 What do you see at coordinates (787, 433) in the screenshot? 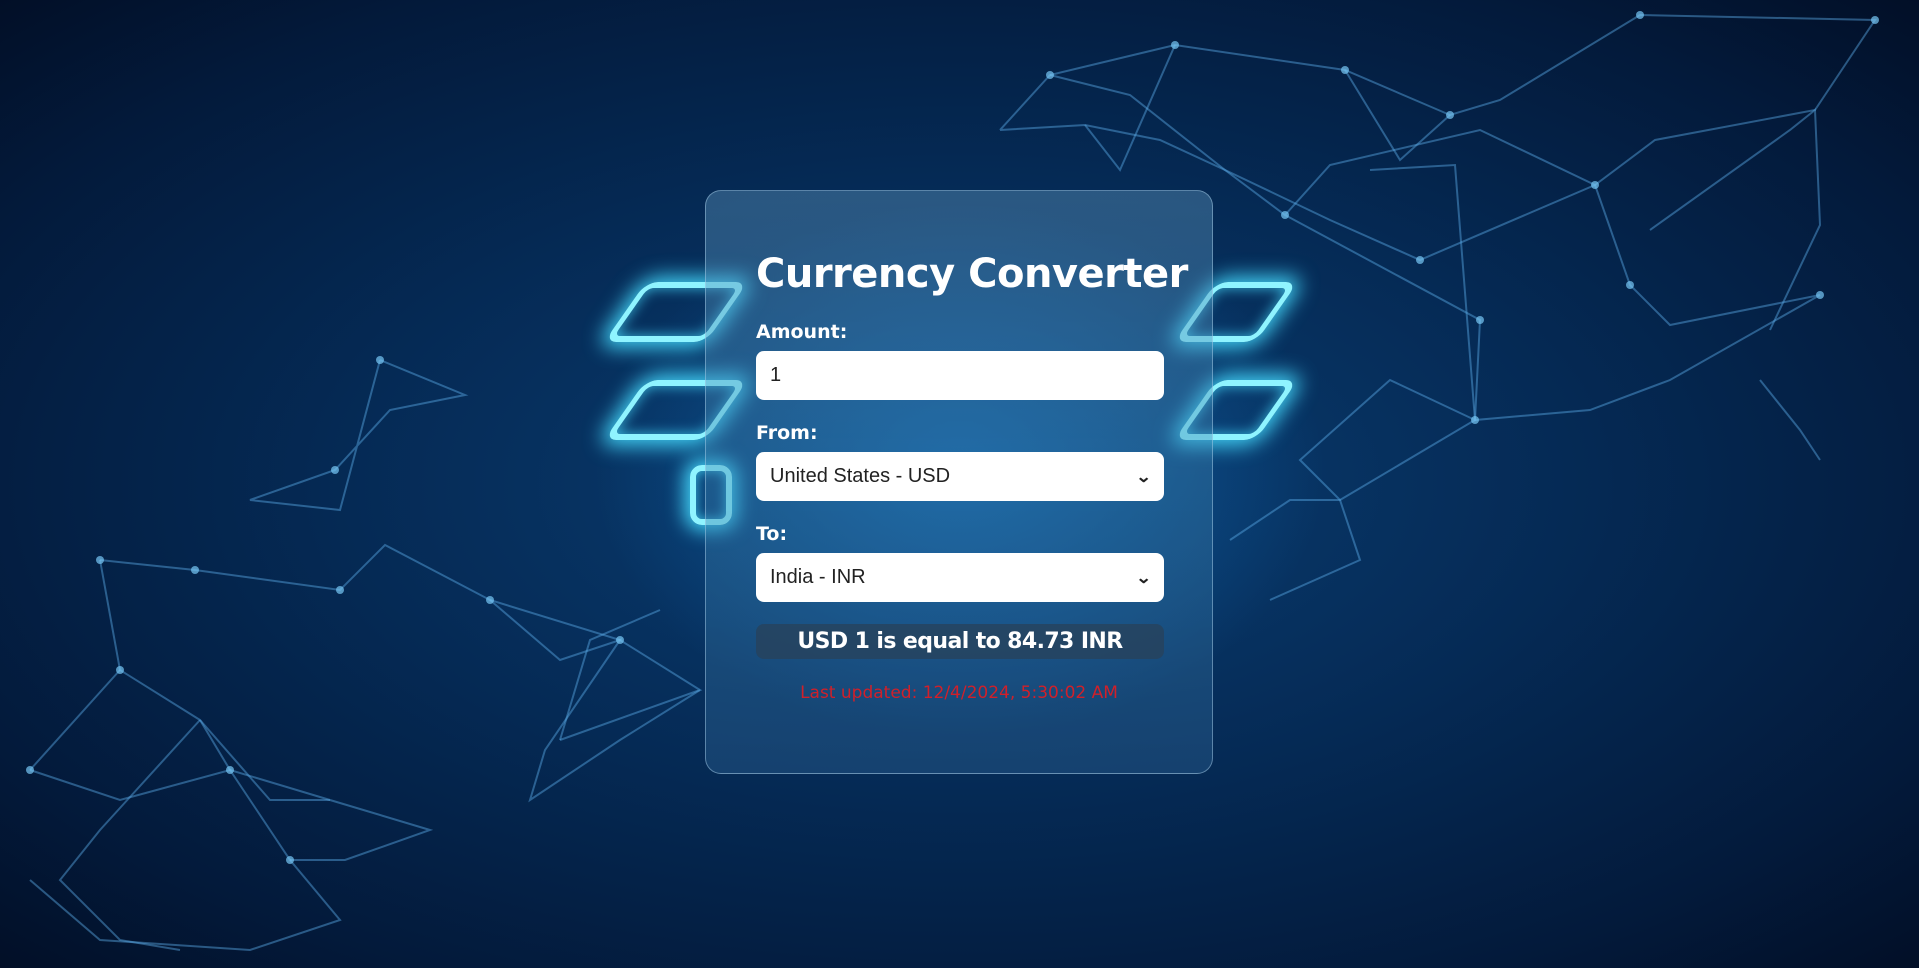
I see `from-label: From:` at bounding box center [787, 433].